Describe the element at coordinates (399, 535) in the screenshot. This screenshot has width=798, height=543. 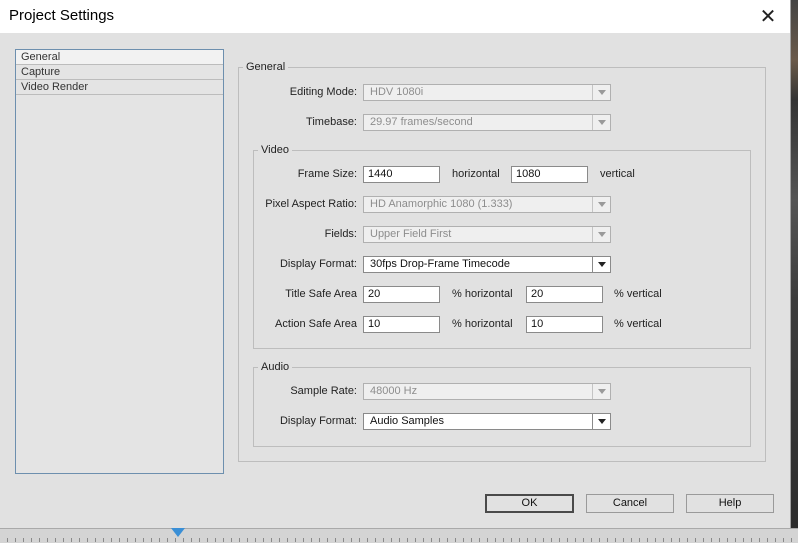
I see `timeline-ruler` at that location.